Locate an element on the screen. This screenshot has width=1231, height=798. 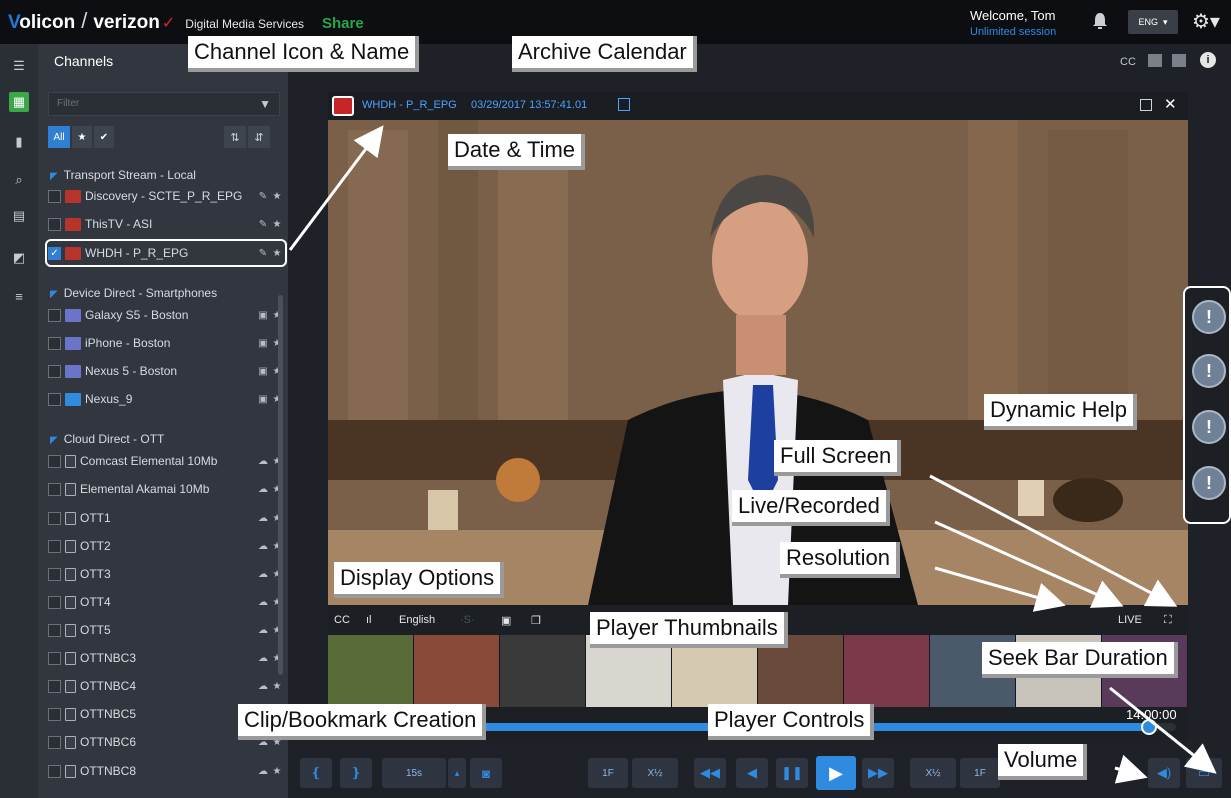
callout-dynamic-help: Dynamic Help is located at coordinates (1060, 412).